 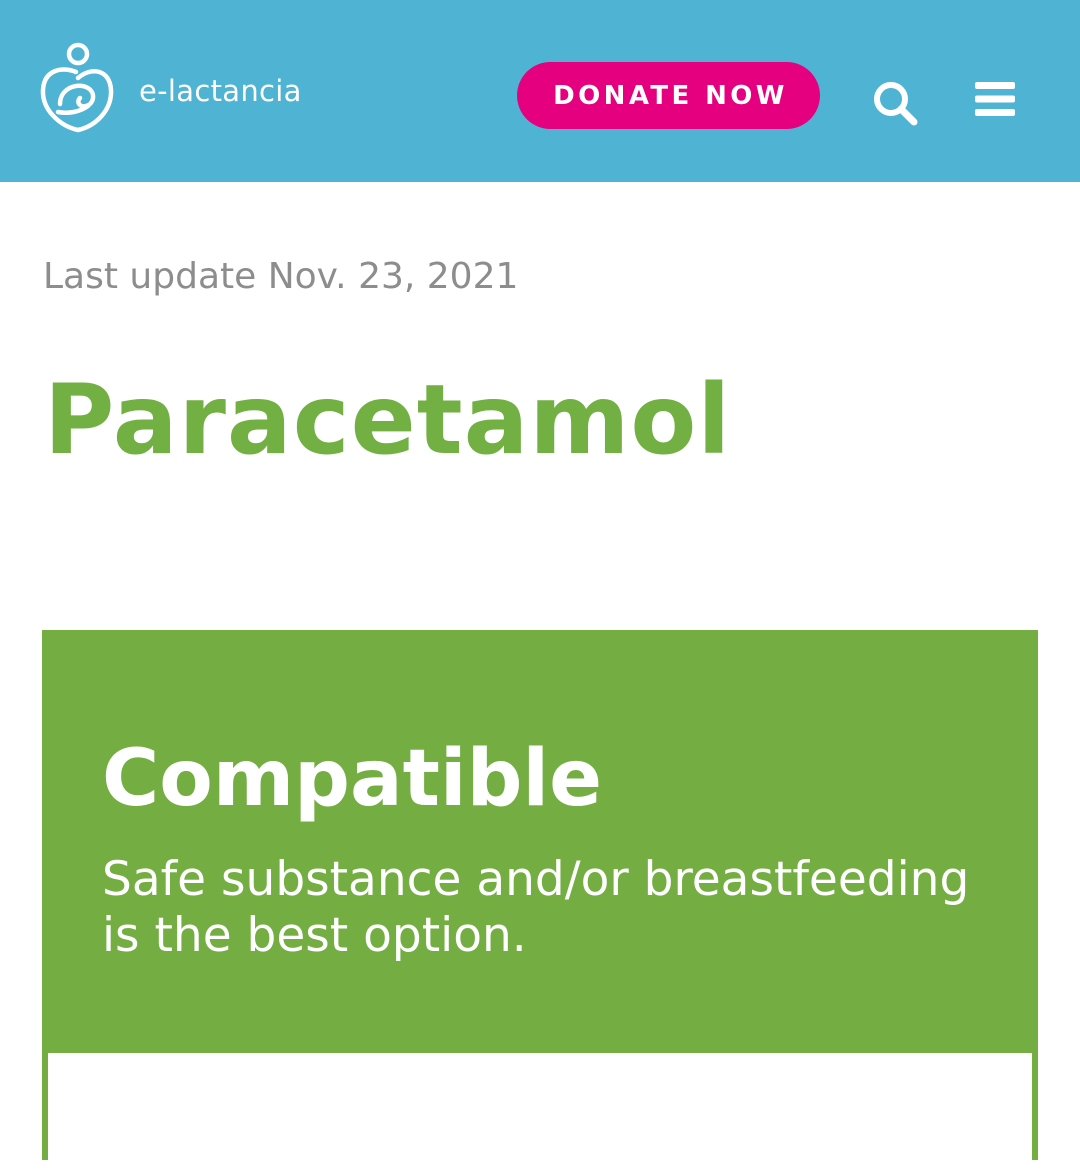 I want to click on risk-level-label: Compatible, so click(x=352, y=779).